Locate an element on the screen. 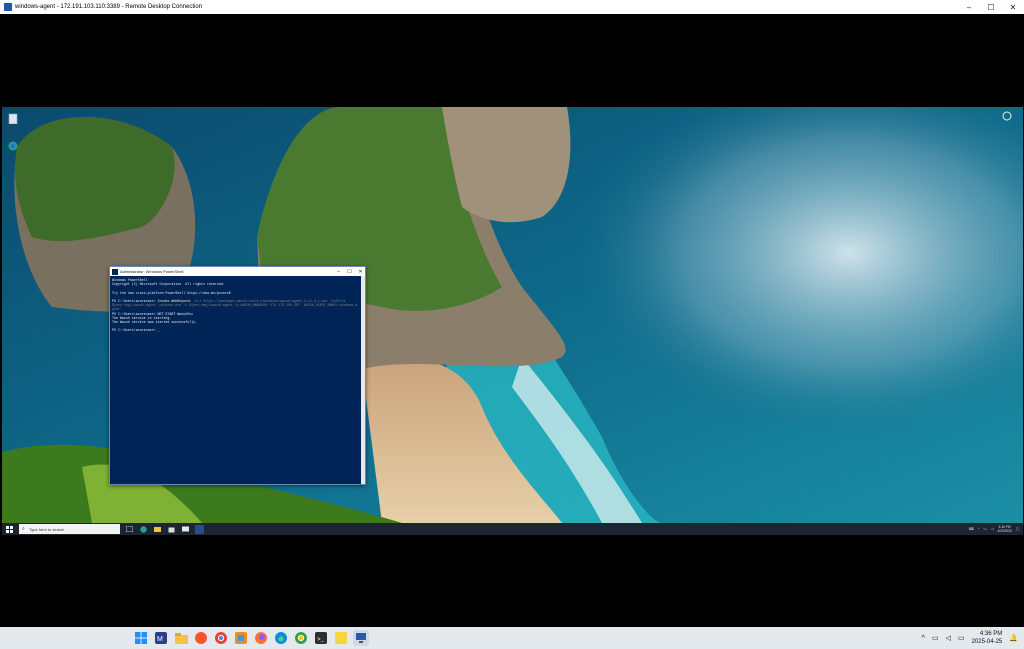 The image size is (1024, 649). remote-start-button is located at coordinates (9, 529).